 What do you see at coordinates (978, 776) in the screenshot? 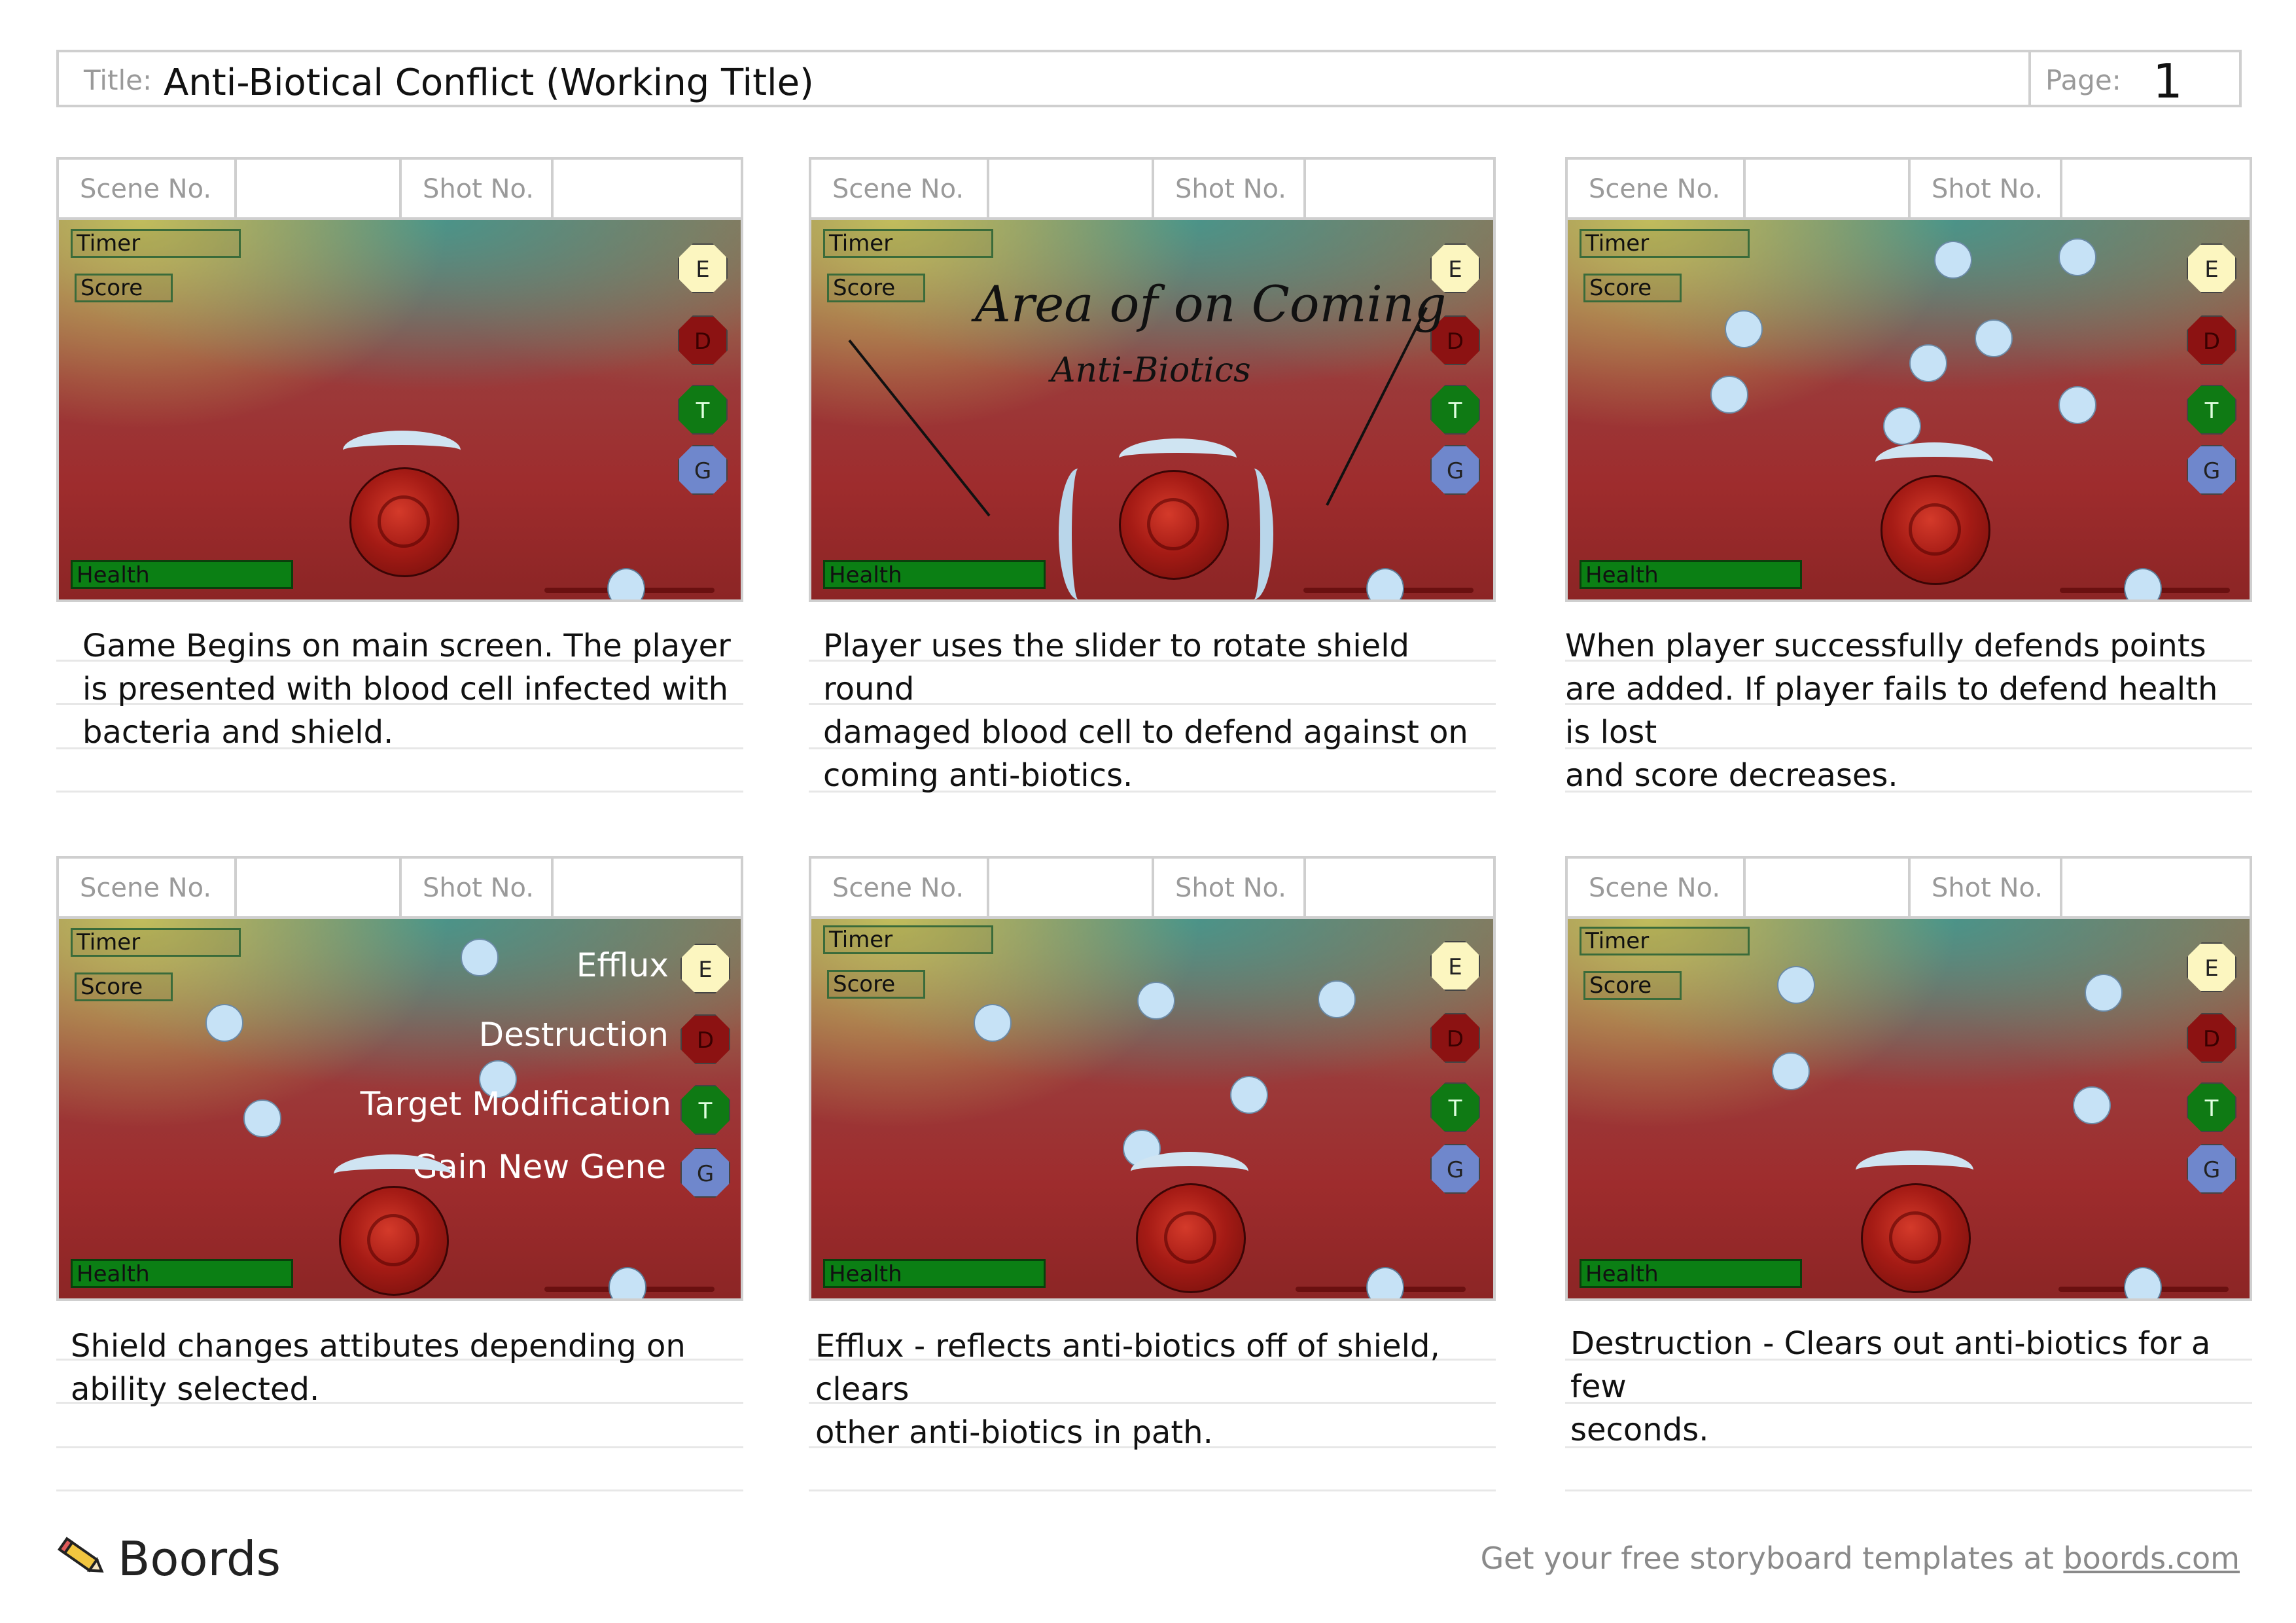
I see `caption-line-3: coming anti-biotics.` at bounding box center [978, 776].